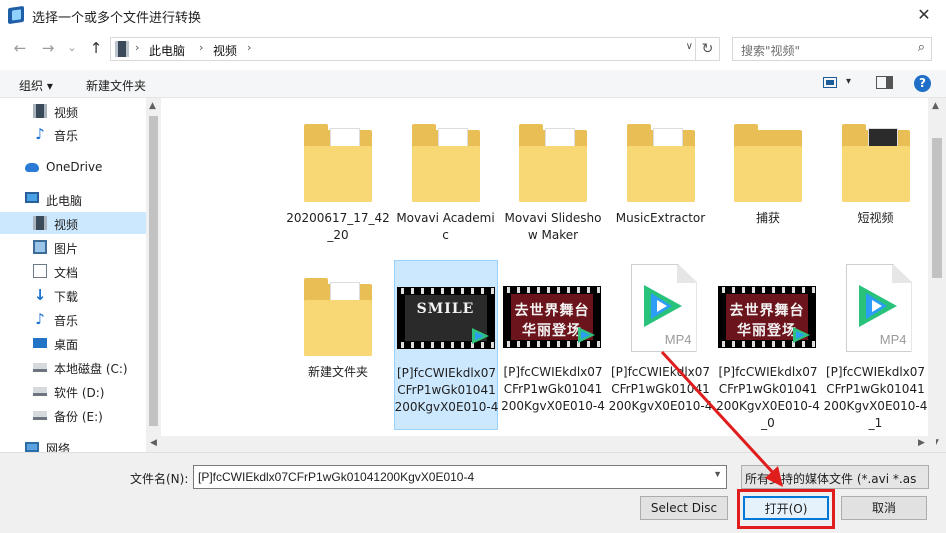 The width and height of the screenshot is (946, 533). I want to click on file-name-label: MusicExtractor, so click(660, 218).